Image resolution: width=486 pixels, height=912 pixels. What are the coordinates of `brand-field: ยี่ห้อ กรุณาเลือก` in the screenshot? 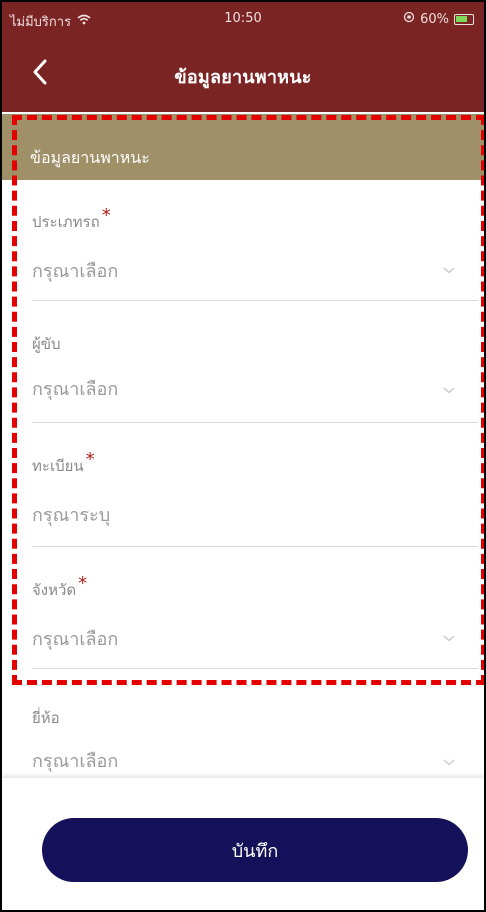 It's located at (255, 741).